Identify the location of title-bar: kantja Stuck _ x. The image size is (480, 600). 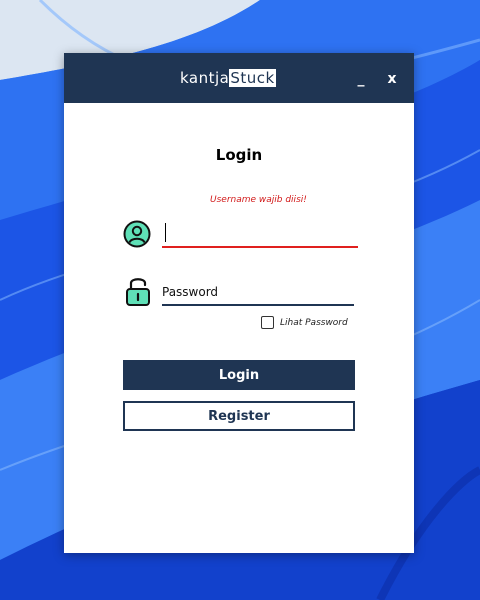
(239, 78).